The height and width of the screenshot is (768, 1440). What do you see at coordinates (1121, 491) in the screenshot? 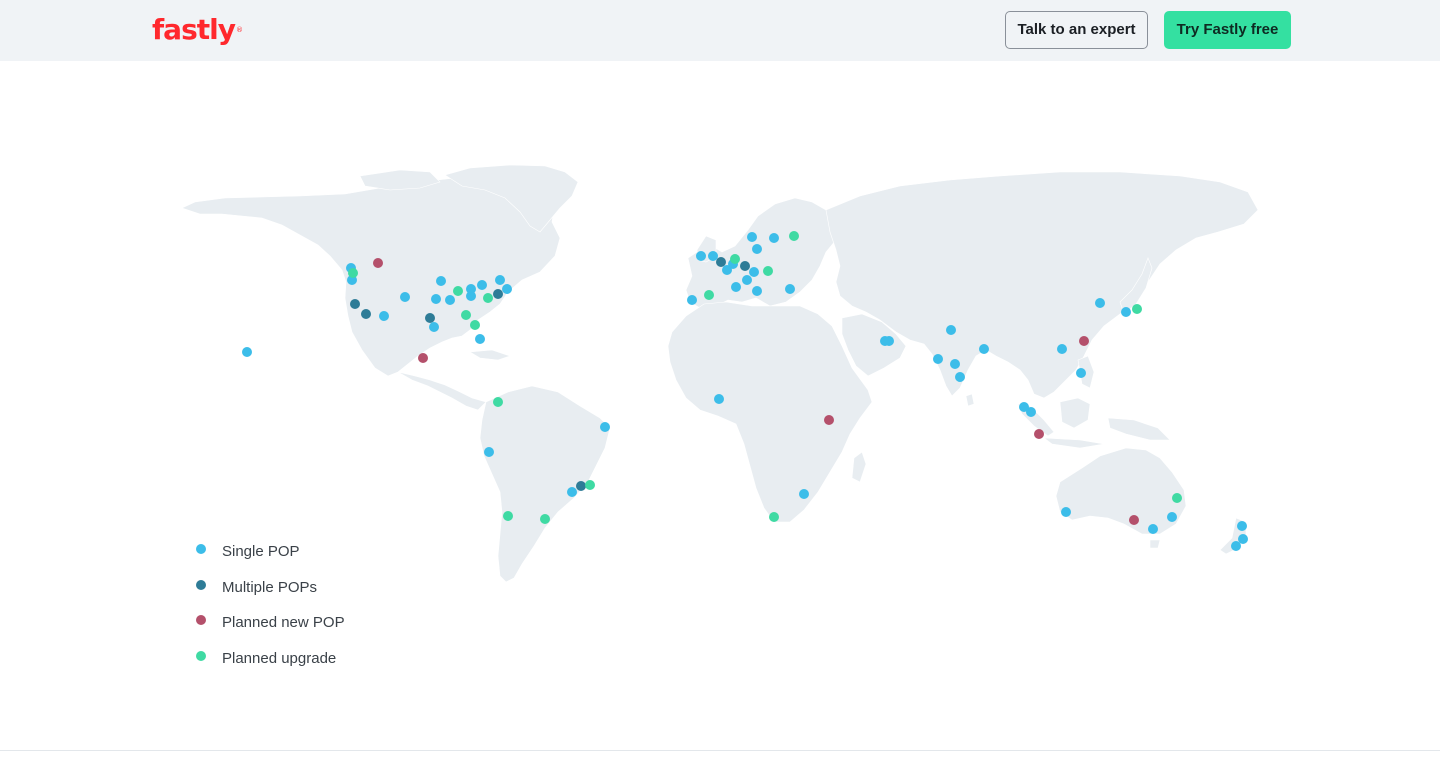
I see `land-australia` at bounding box center [1121, 491].